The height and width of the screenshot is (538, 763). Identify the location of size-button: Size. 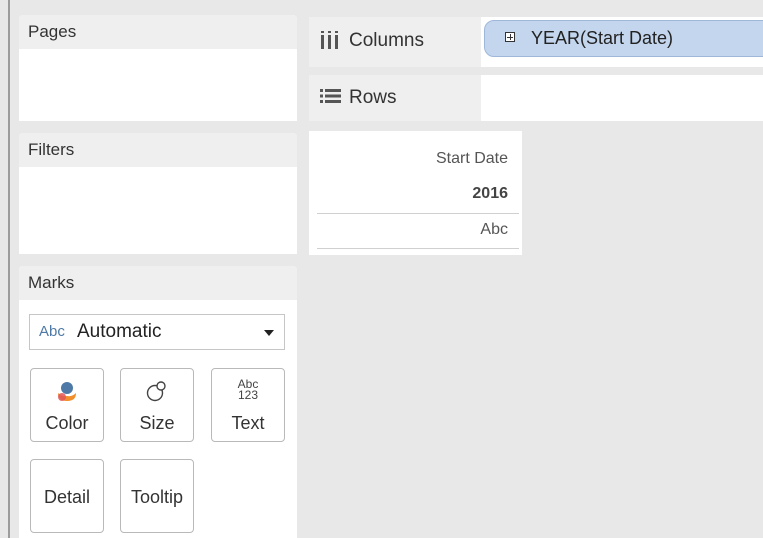
(157, 405).